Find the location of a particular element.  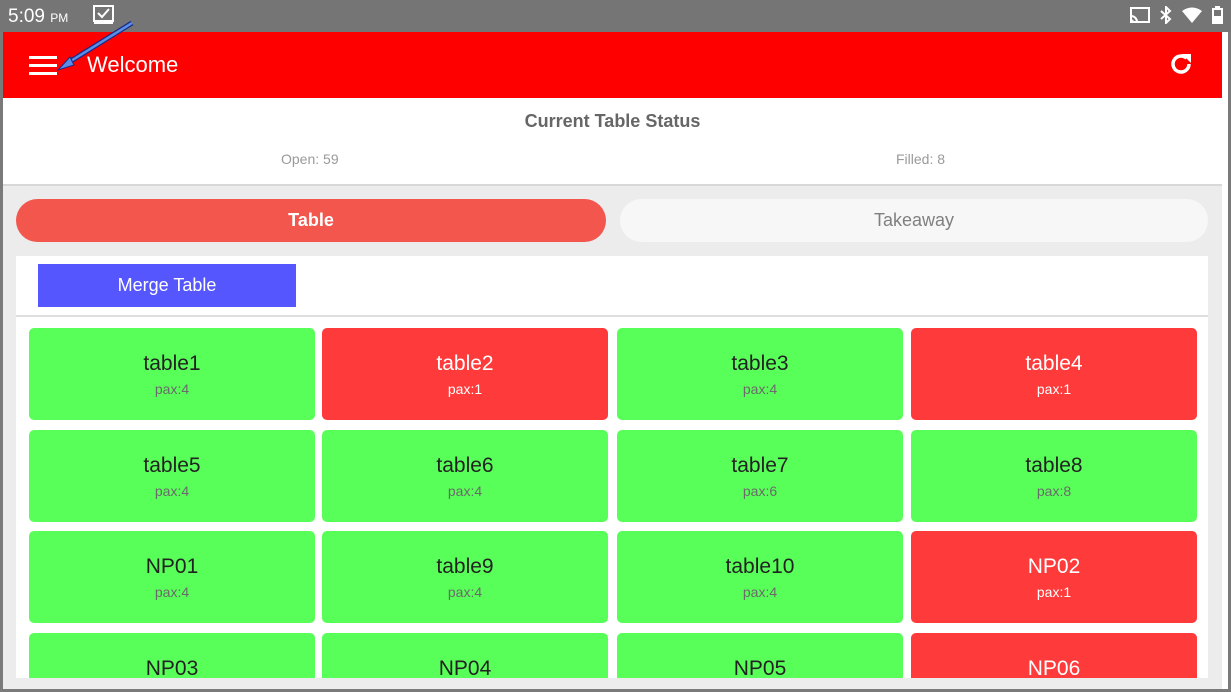

table-tile: table5 pax:4 is located at coordinates (172, 476).